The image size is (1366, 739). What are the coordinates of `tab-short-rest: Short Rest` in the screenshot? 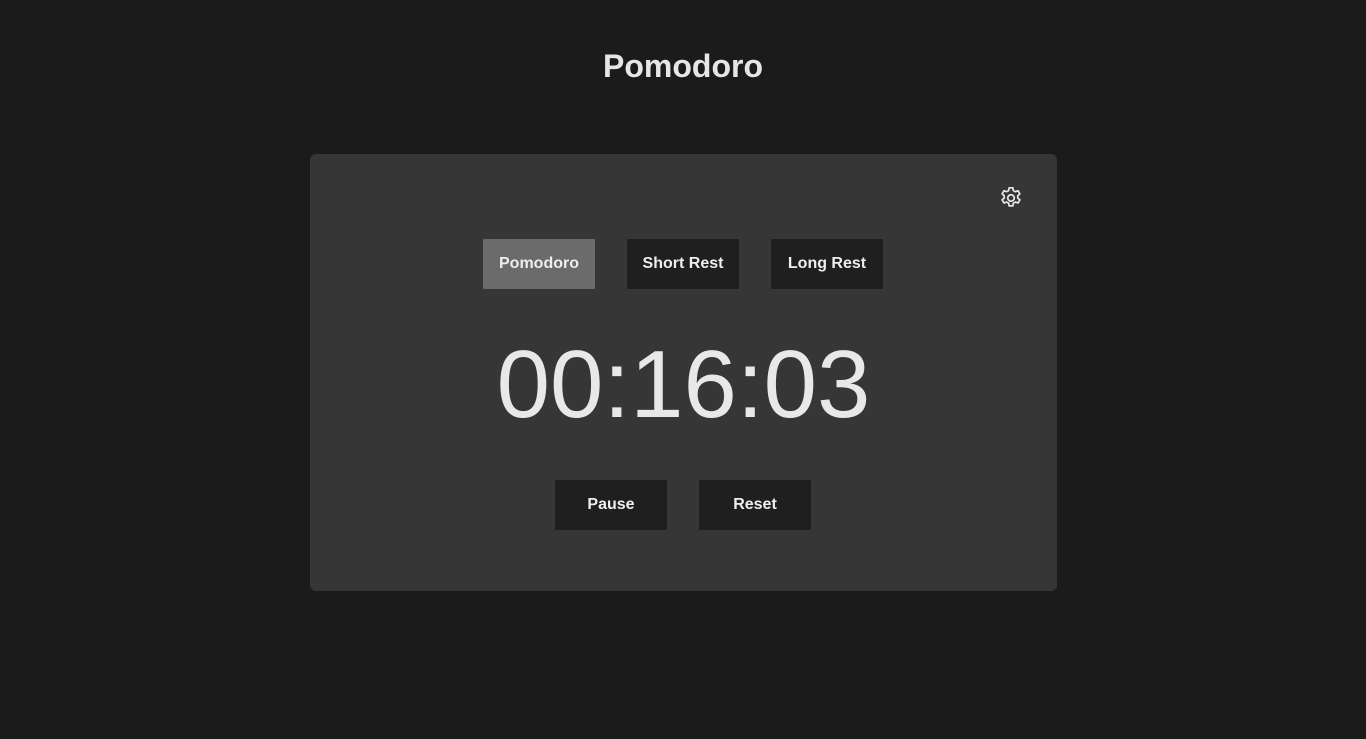 It's located at (683, 264).